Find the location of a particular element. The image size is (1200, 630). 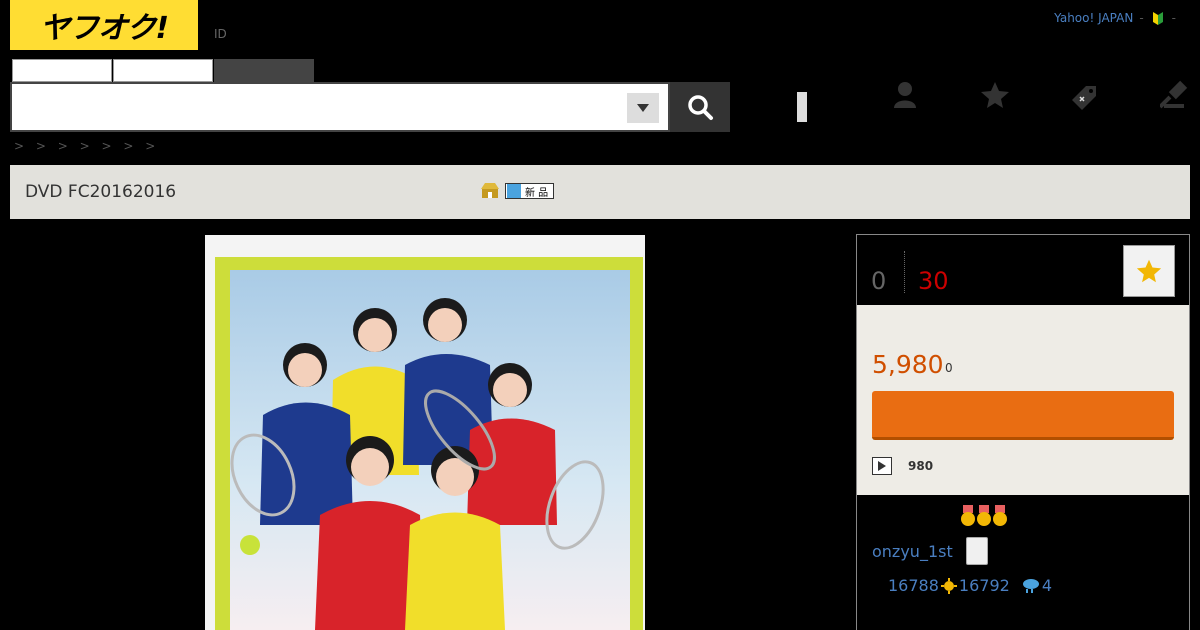

gavel-icon is located at coordinates (1174, 94).